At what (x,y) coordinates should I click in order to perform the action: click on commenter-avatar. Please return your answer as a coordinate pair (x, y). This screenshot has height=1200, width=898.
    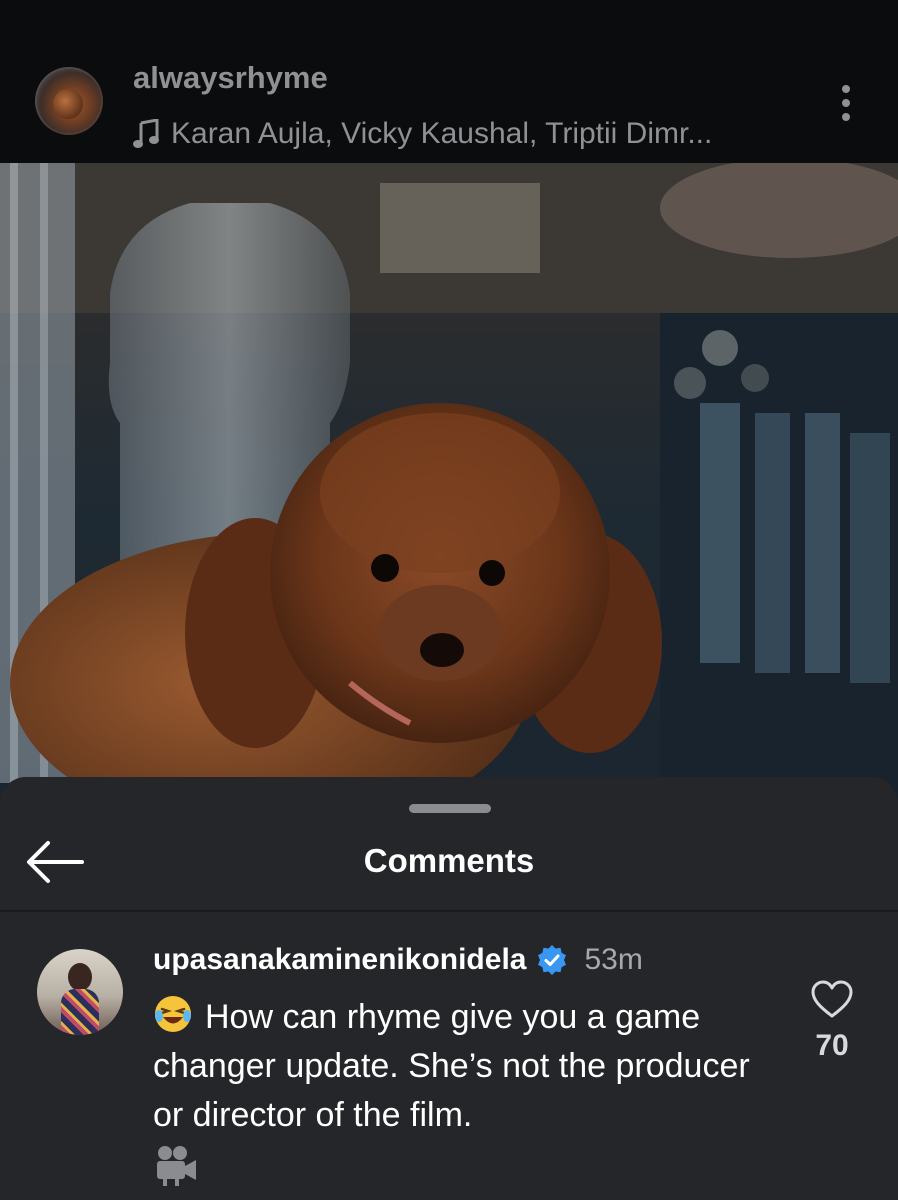
    Looking at the image, I should click on (80, 992).